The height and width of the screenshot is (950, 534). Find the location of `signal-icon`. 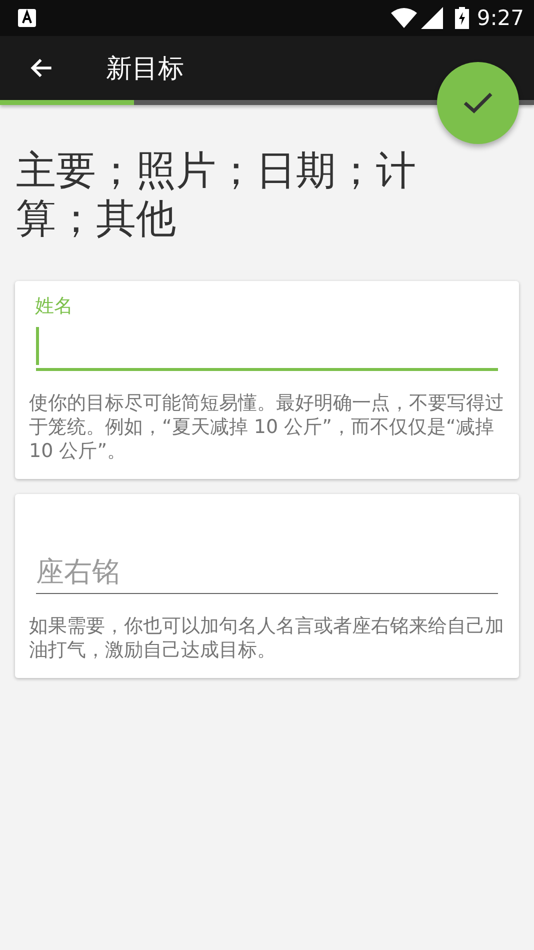

signal-icon is located at coordinates (431, 18).